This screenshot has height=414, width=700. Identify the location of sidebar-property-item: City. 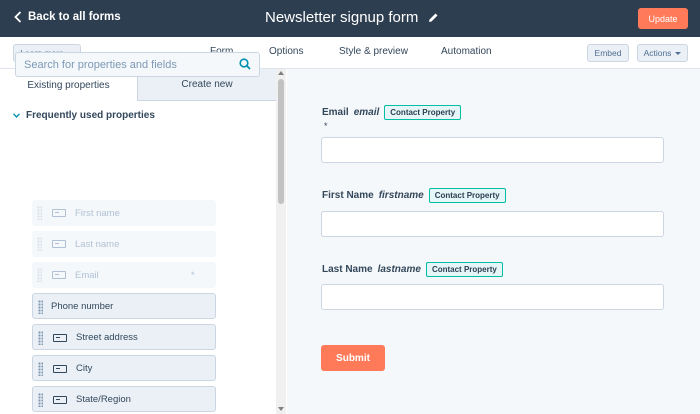
(124, 368).